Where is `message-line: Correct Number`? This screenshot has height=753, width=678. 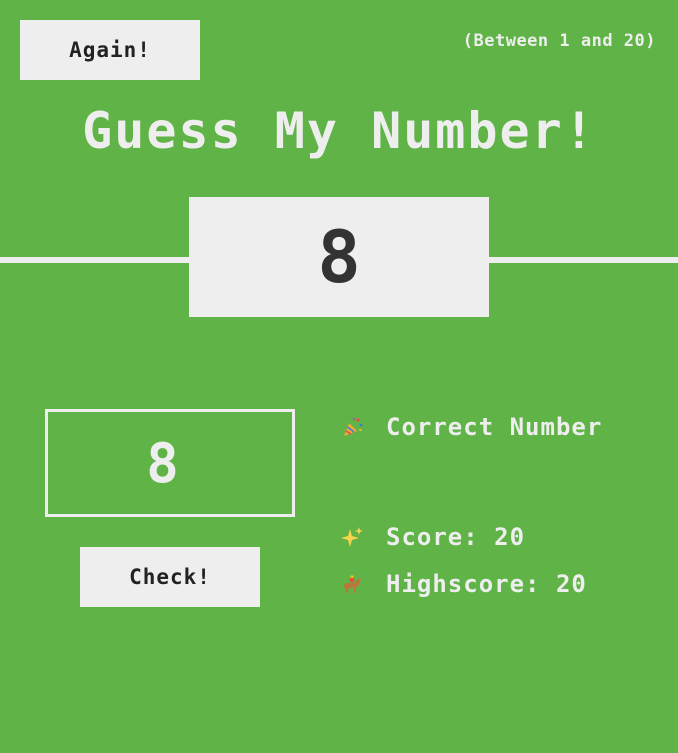
message-line: Correct Number is located at coordinates (471, 427).